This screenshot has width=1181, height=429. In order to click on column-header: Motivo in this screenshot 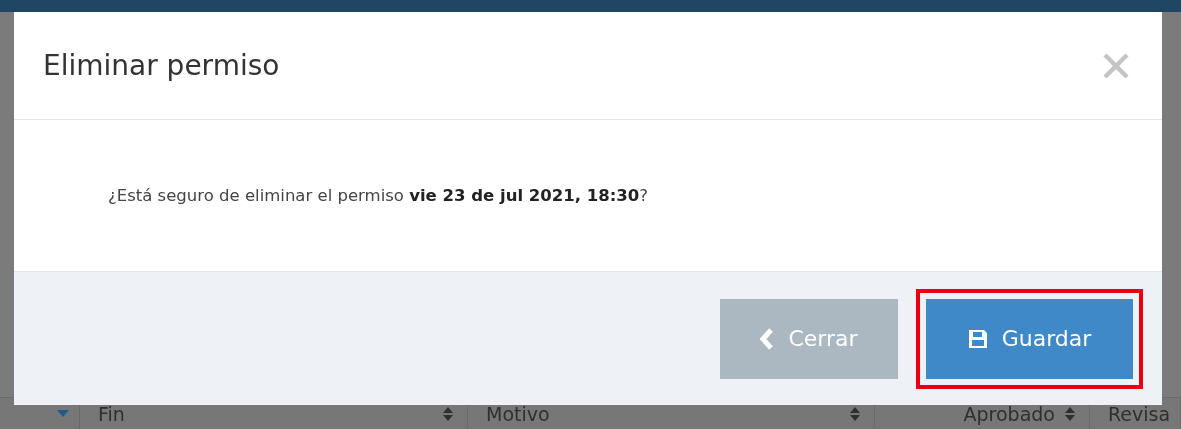, I will do `click(518, 413)`.